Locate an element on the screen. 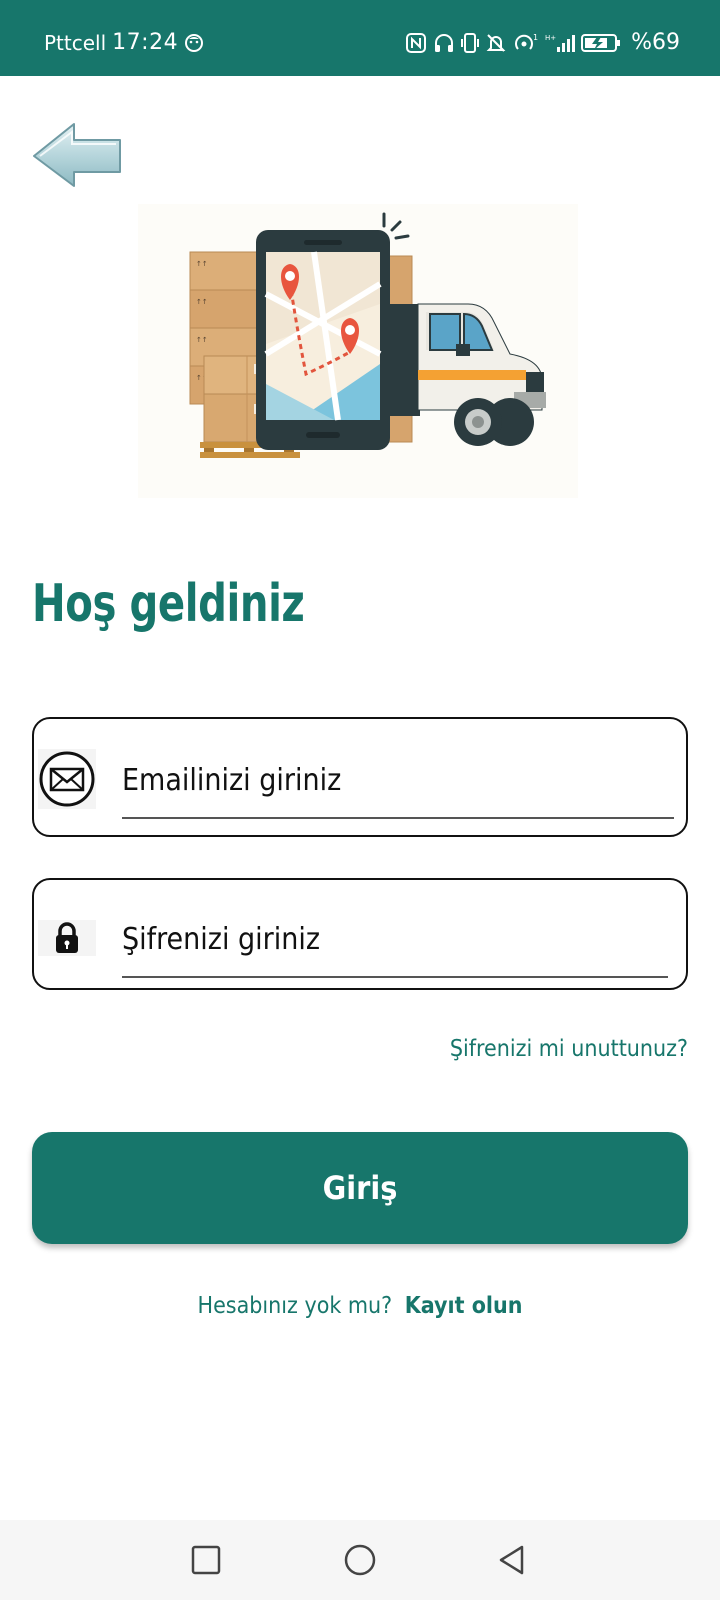  lock-icon-box is located at coordinates (67, 938).